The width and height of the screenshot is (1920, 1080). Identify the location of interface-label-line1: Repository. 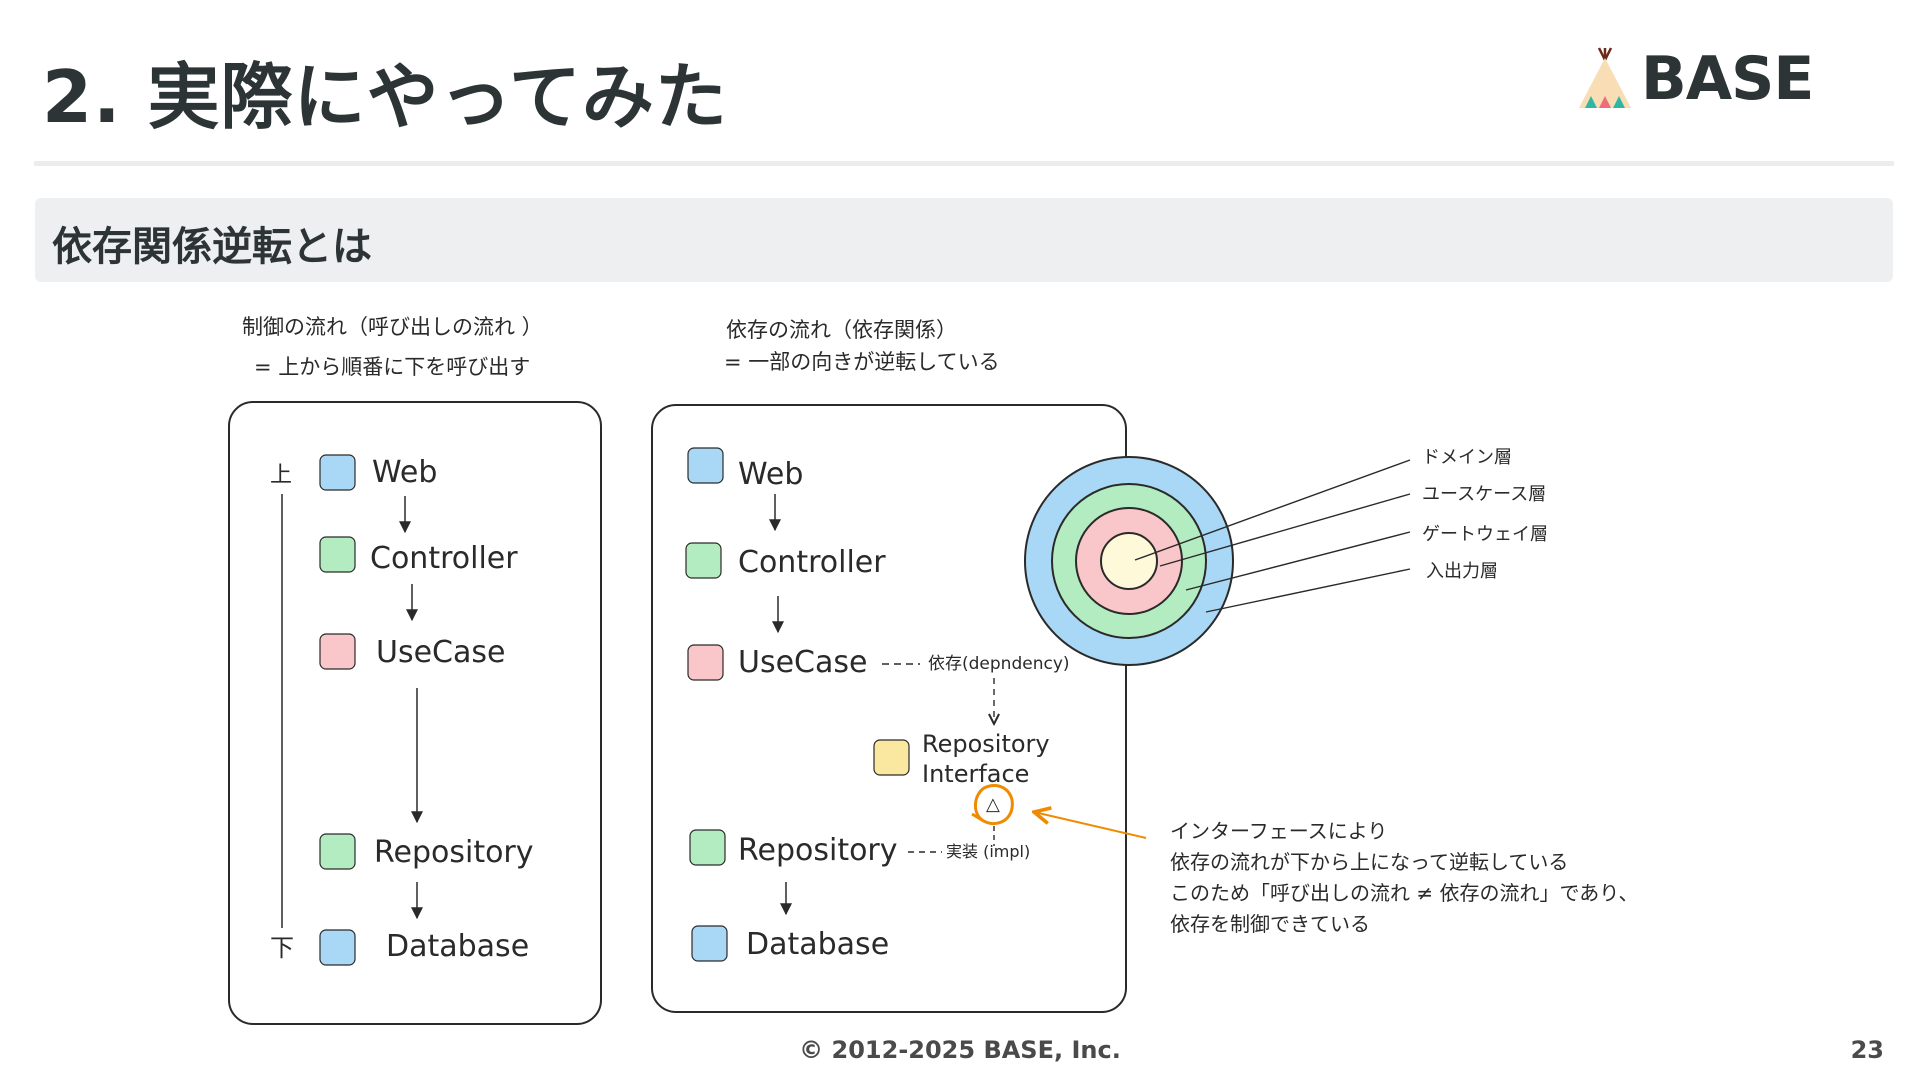
(986, 744).